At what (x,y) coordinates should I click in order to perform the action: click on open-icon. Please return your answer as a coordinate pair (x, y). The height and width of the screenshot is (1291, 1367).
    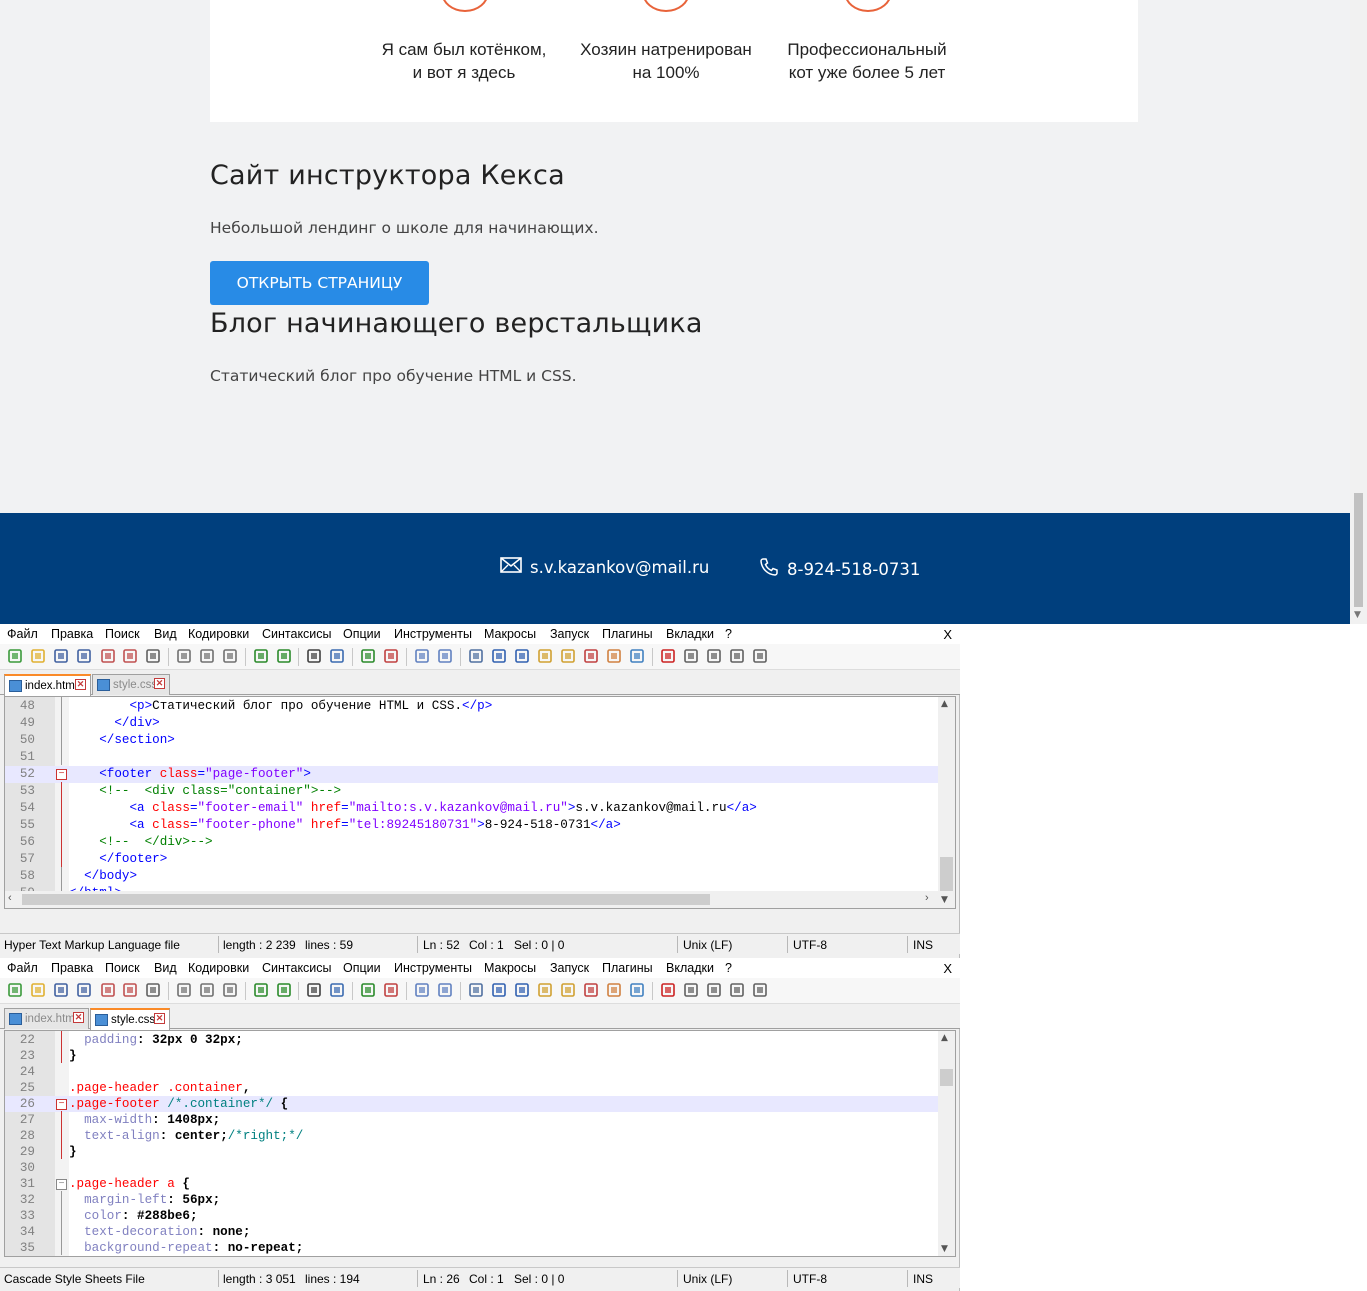
    Looking at the image, I should click on (38, 990).